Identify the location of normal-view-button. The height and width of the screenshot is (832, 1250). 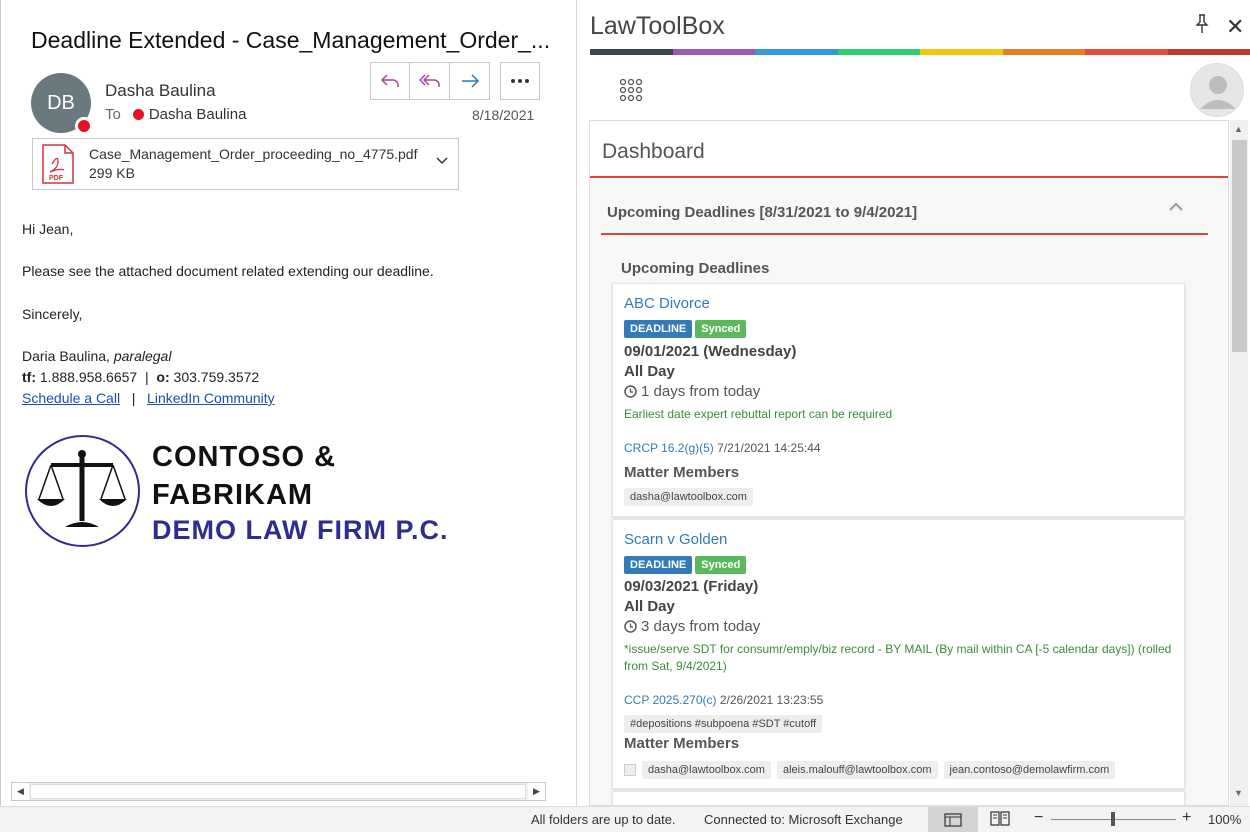
(953, 819).